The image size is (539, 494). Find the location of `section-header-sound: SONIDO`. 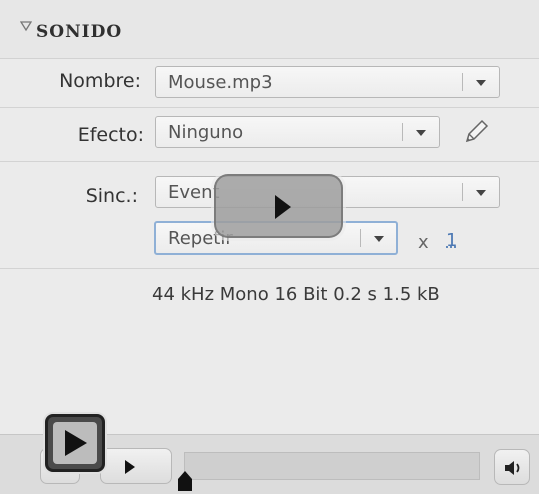

section-header-sound: SONIDO is located at coordinates (269, 29).